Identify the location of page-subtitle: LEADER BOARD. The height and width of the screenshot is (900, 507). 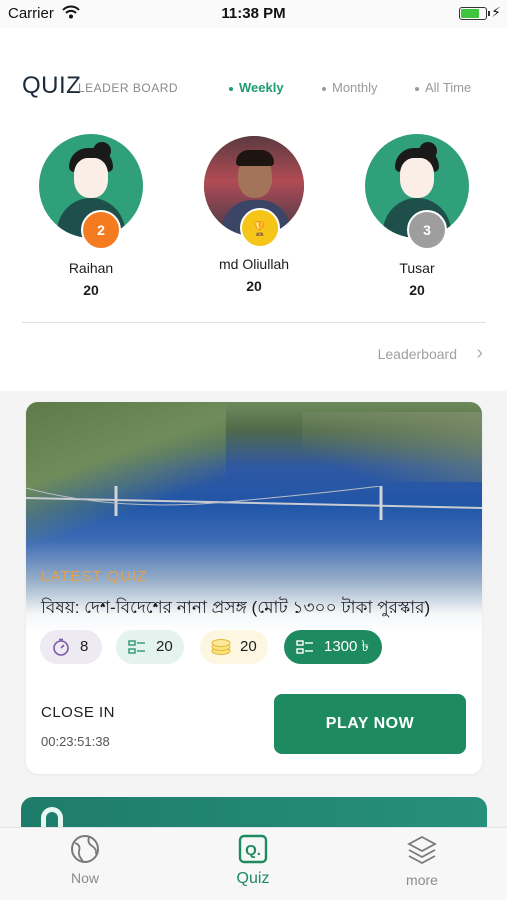
(128, 88).